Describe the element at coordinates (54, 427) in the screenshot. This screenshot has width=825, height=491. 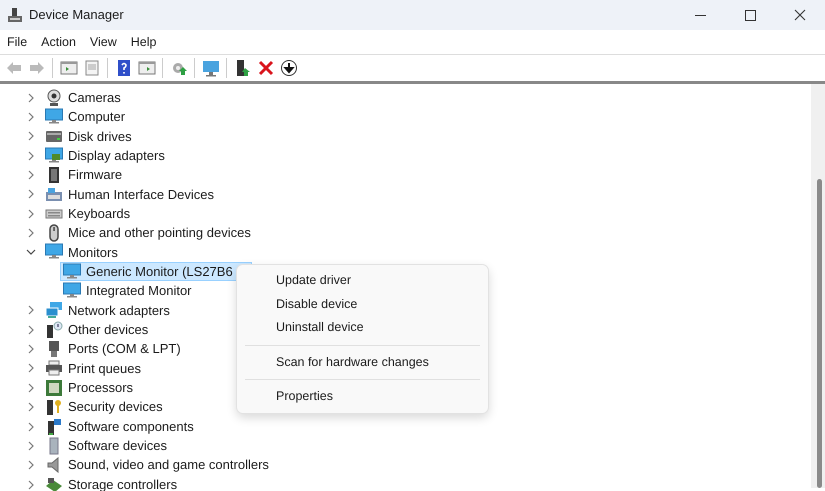
I see `component-icon` at that location.